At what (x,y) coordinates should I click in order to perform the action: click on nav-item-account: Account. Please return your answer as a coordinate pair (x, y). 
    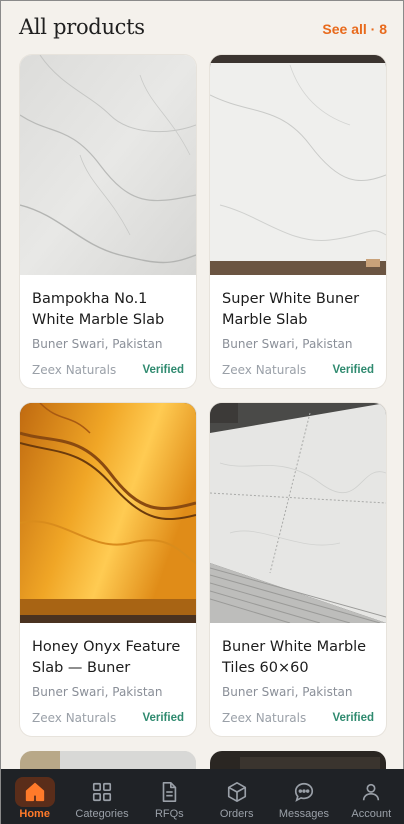
    Looking at the image, I should click on (371, 800).